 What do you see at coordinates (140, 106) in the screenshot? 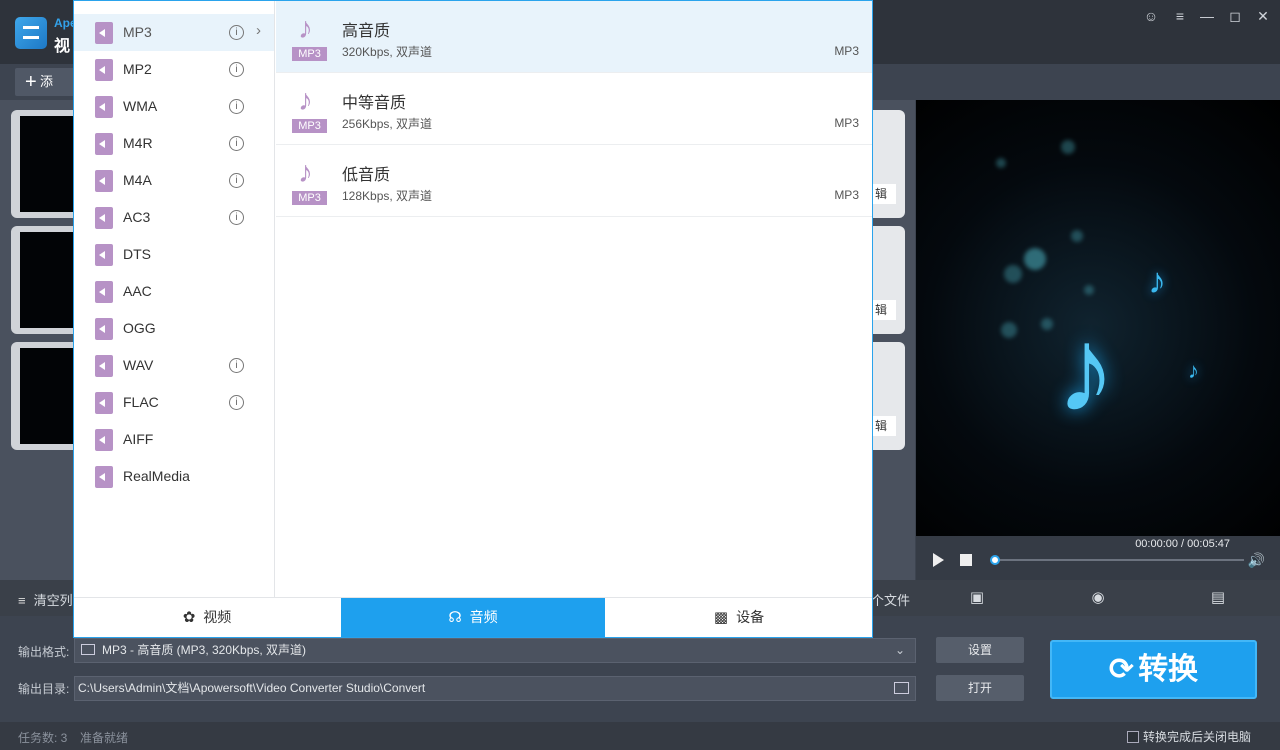
I see `format-label: WMA` at bounding box center [140, 106].